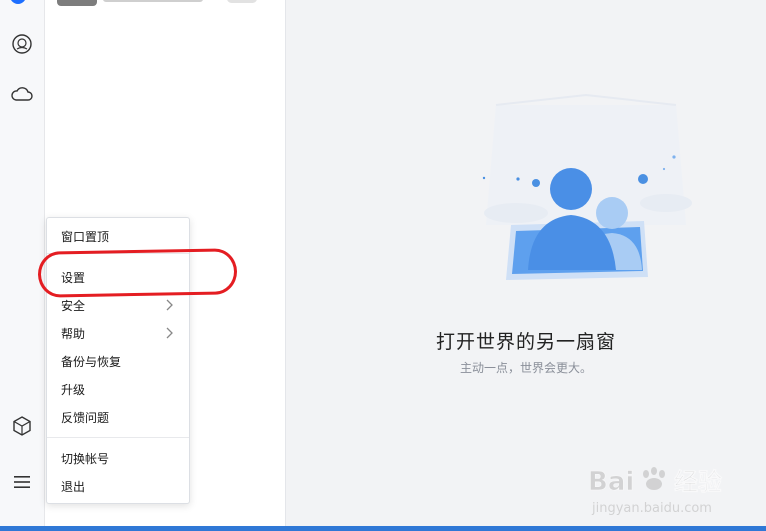 The width and height of the screenshot is (766, 531). I want to click on menu-item-feedback: 反馈问题, so click(118, 417).